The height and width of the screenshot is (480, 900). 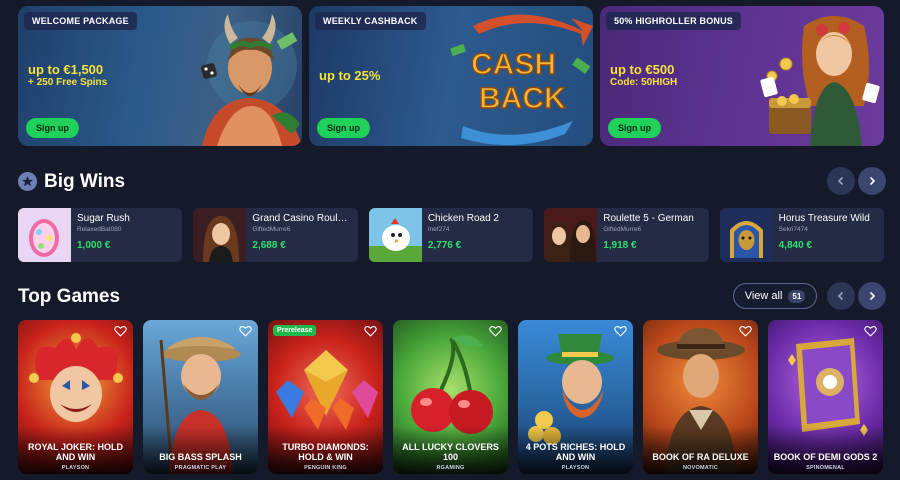 What do you see at coordinates (825, 468) in the screenshot?
I see `game-provider: SPINOMENAL` at bounding box center [825, 468].